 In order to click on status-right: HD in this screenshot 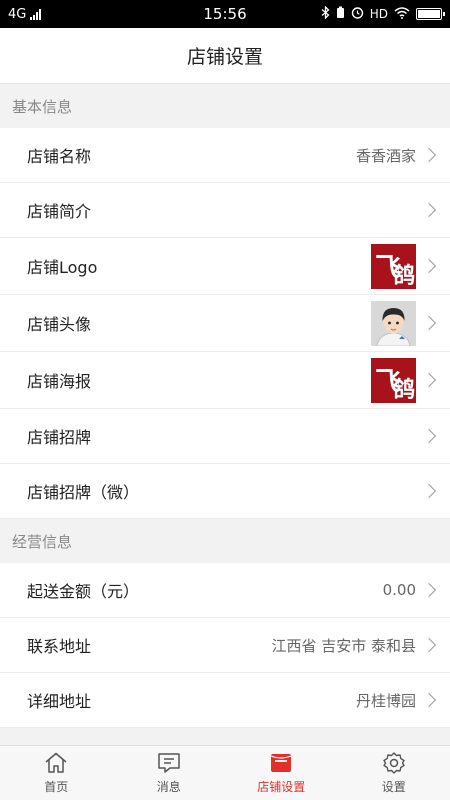, I will do `click(383, 13)`.